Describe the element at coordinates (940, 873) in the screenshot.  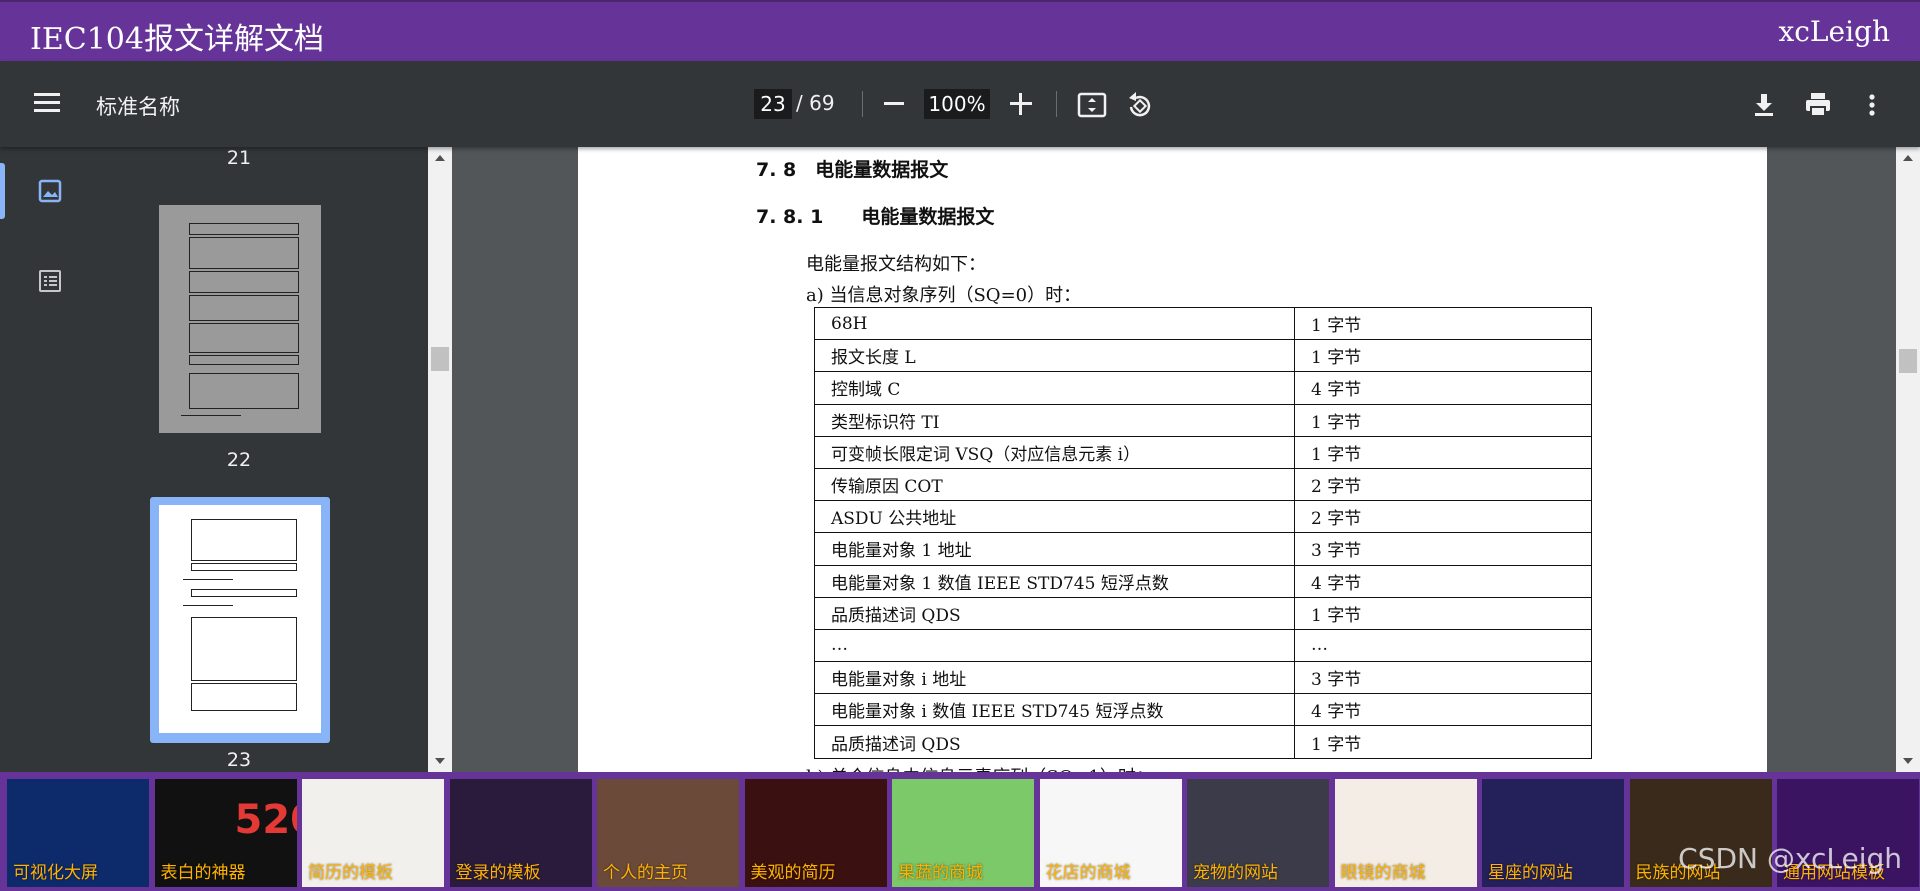
I see `banner-tile-caption: 果蔬的商城` at that location.